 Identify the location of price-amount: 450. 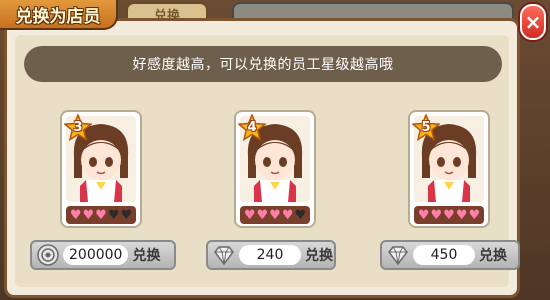
(444, 255).